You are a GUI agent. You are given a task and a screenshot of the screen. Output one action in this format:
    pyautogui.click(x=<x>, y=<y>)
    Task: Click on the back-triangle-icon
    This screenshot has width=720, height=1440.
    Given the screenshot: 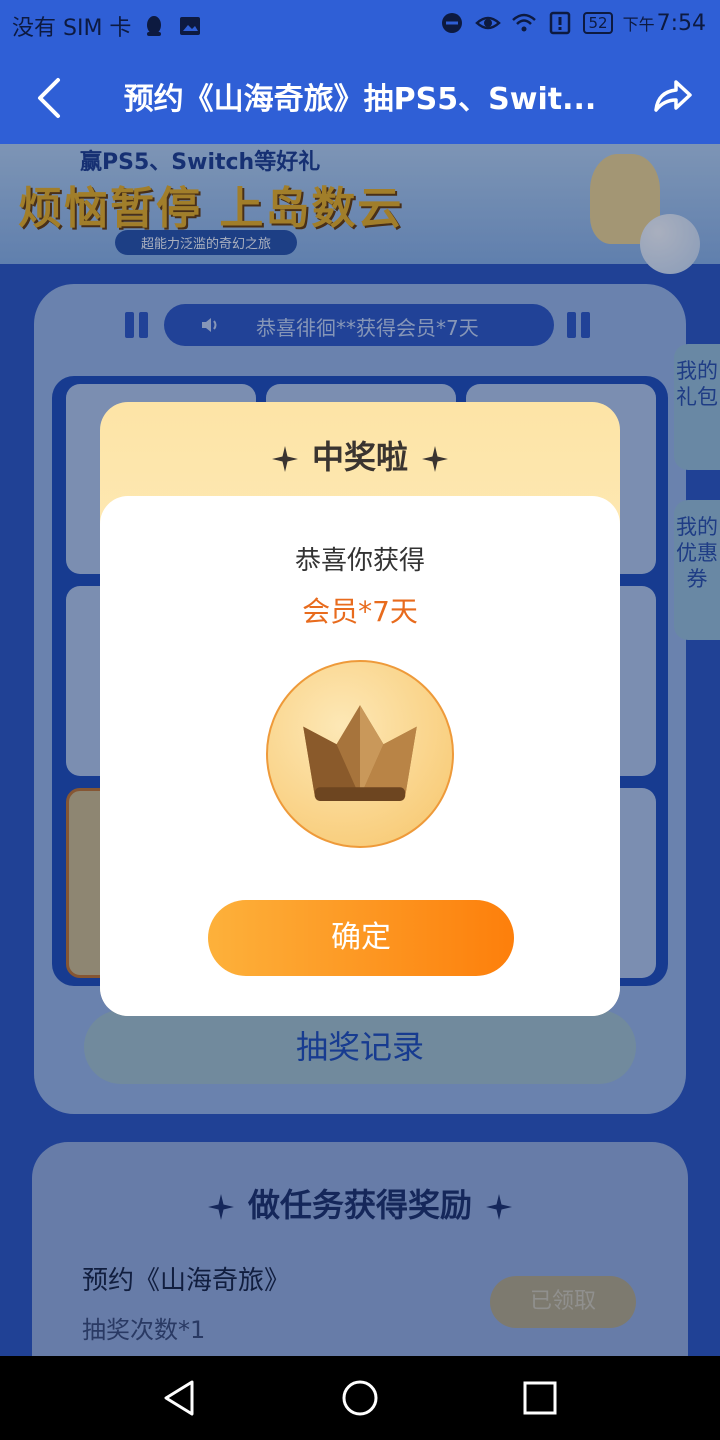 What is the action you would take?
    pyautogui.click(x=180, y=1398)
    